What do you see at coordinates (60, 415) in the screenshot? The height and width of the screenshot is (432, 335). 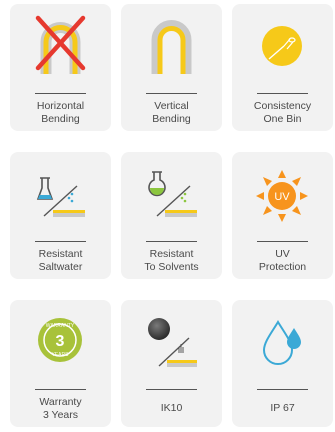 I see `feature-label-line2: 3 Years` at bounding box center [60, 415].